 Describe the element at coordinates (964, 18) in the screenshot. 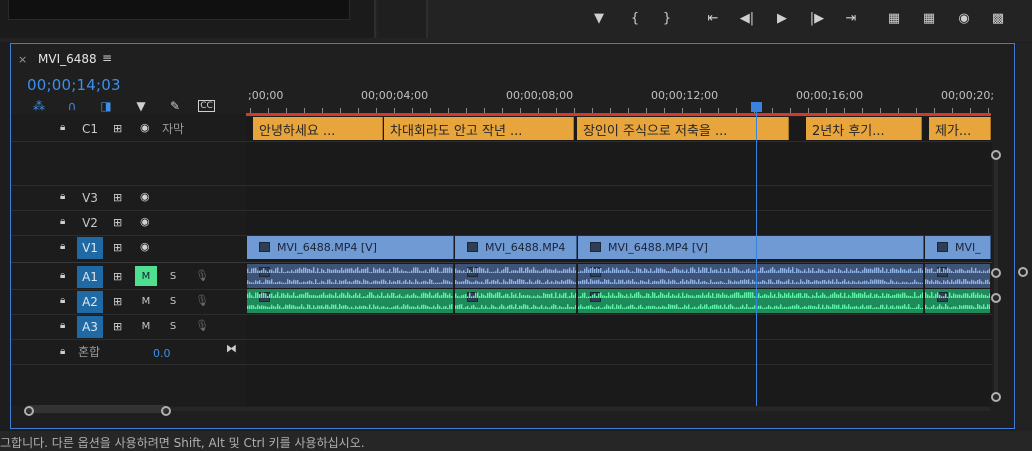

I see `export-frame-icon: ◉` at that location.